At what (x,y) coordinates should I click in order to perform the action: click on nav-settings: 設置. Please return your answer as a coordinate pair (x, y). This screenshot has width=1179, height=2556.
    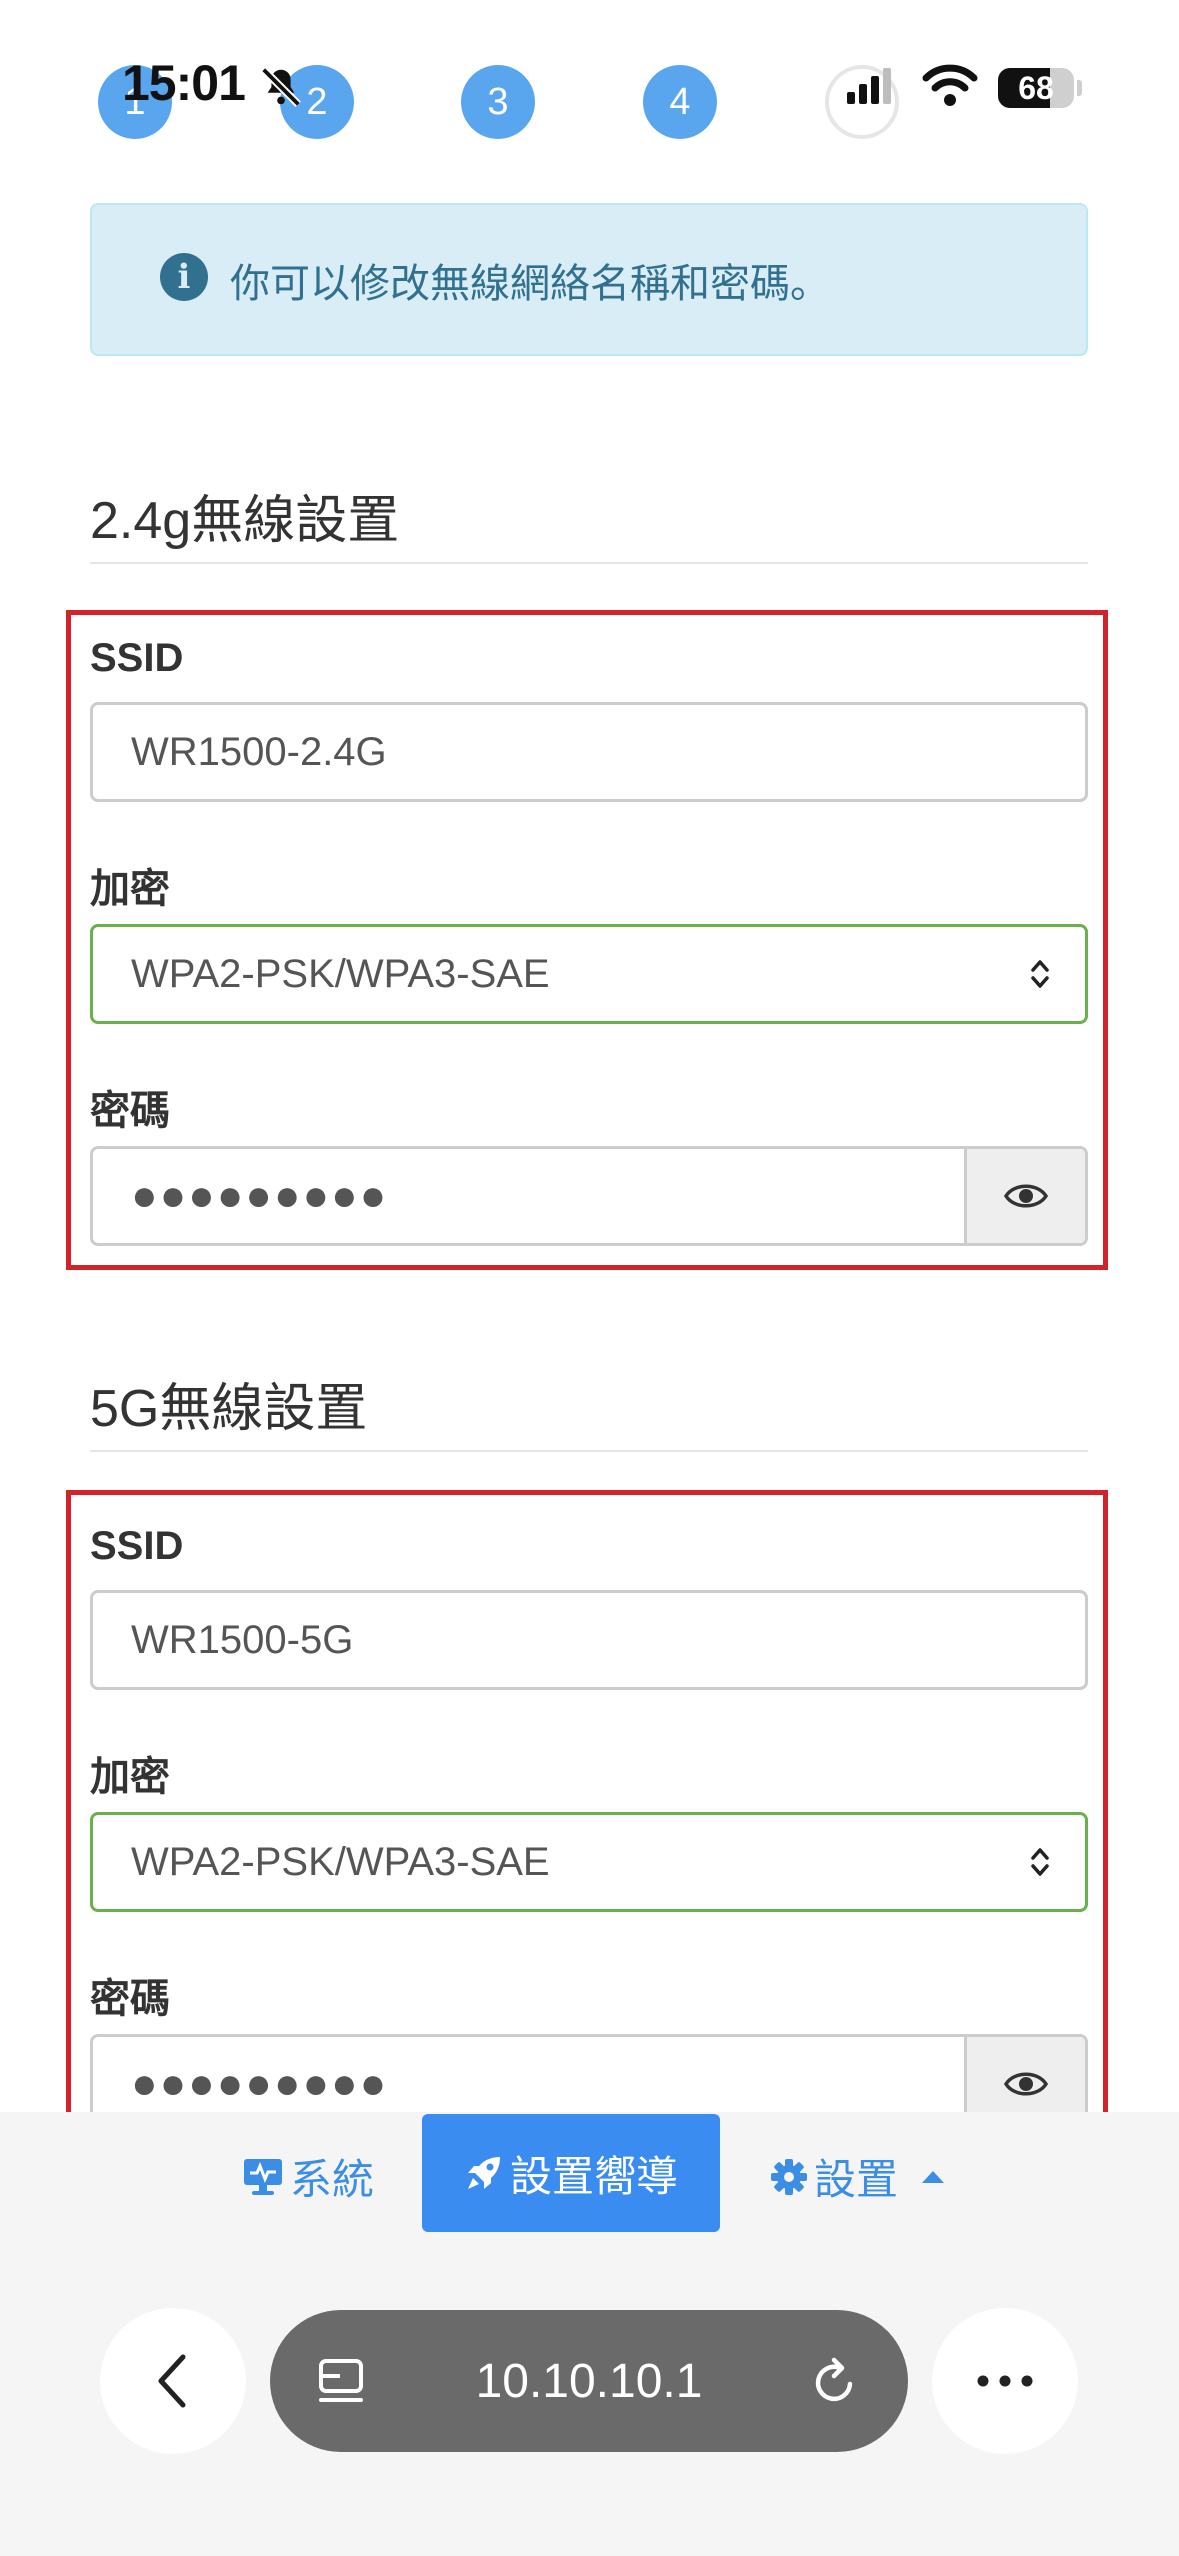
    Looking at the image, I should click on (861, 2176).